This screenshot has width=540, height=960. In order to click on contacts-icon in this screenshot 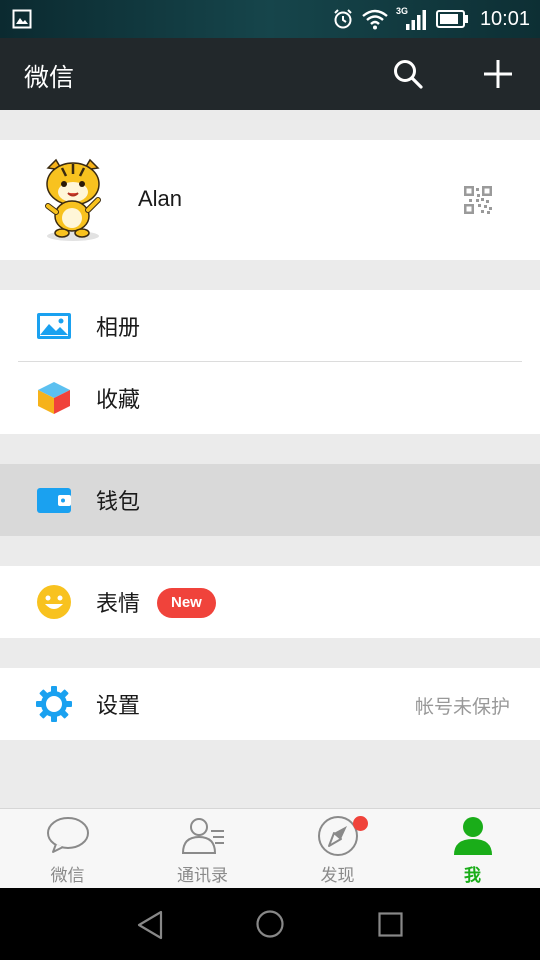, I will do `click(202, 836)`.